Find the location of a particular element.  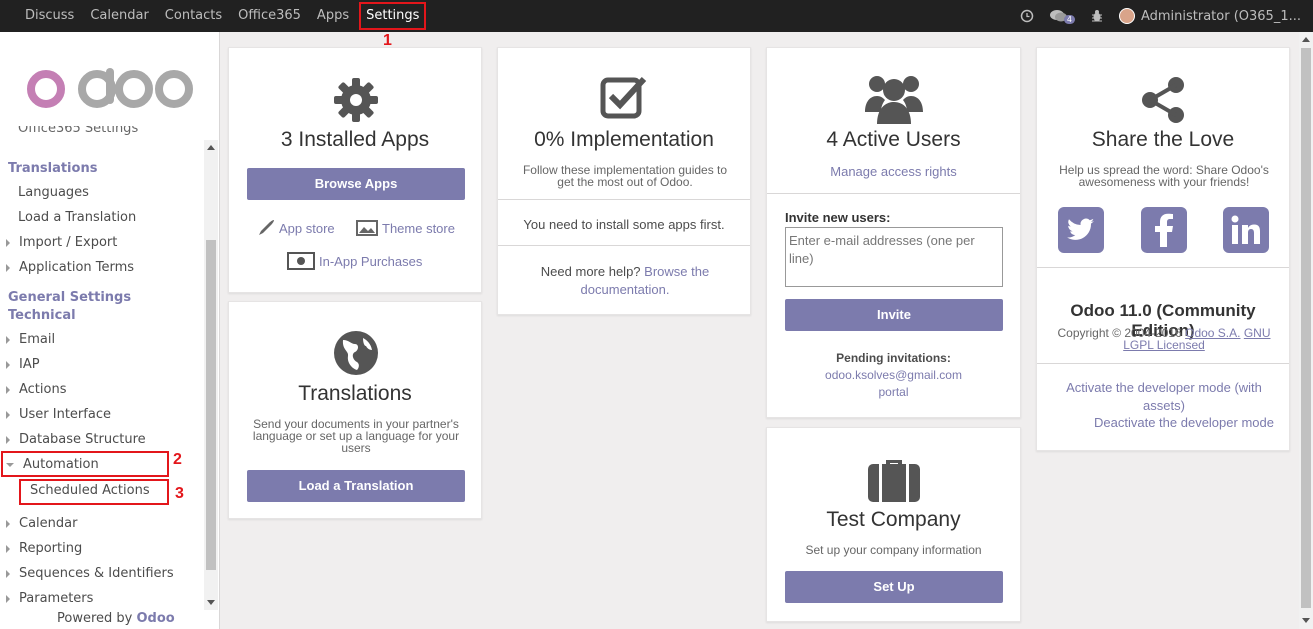

in-app-purchases-label: In-App Purchases is located at coordinates (371, 261).